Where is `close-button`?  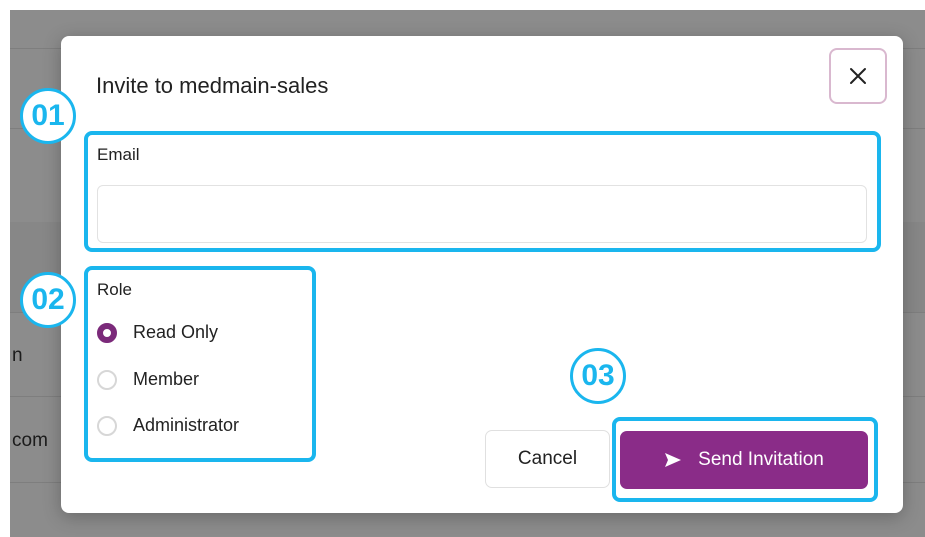 close-button is located at coordinates (858, 76).